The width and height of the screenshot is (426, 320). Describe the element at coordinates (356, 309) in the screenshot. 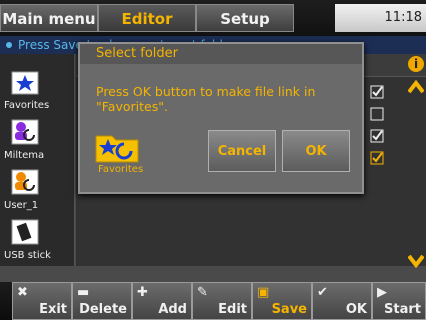

I see `ok-label: OK` at that location.